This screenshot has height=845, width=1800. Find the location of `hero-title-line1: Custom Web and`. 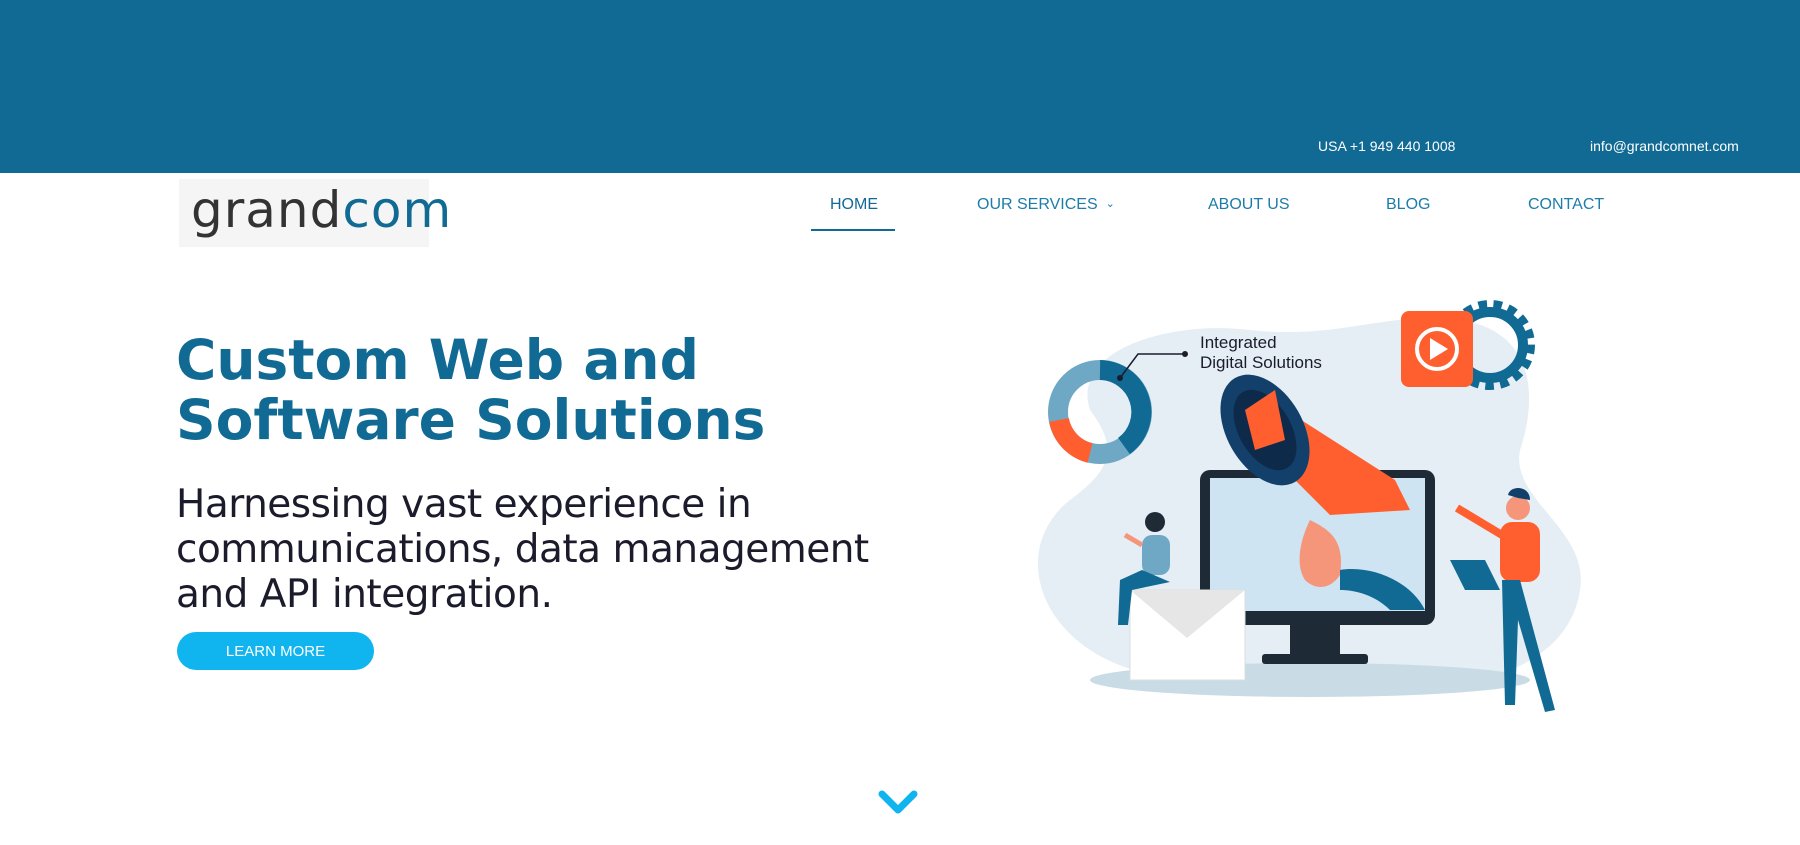

hero-title-line1: Custom Web and is located at coordinates (437, 360).